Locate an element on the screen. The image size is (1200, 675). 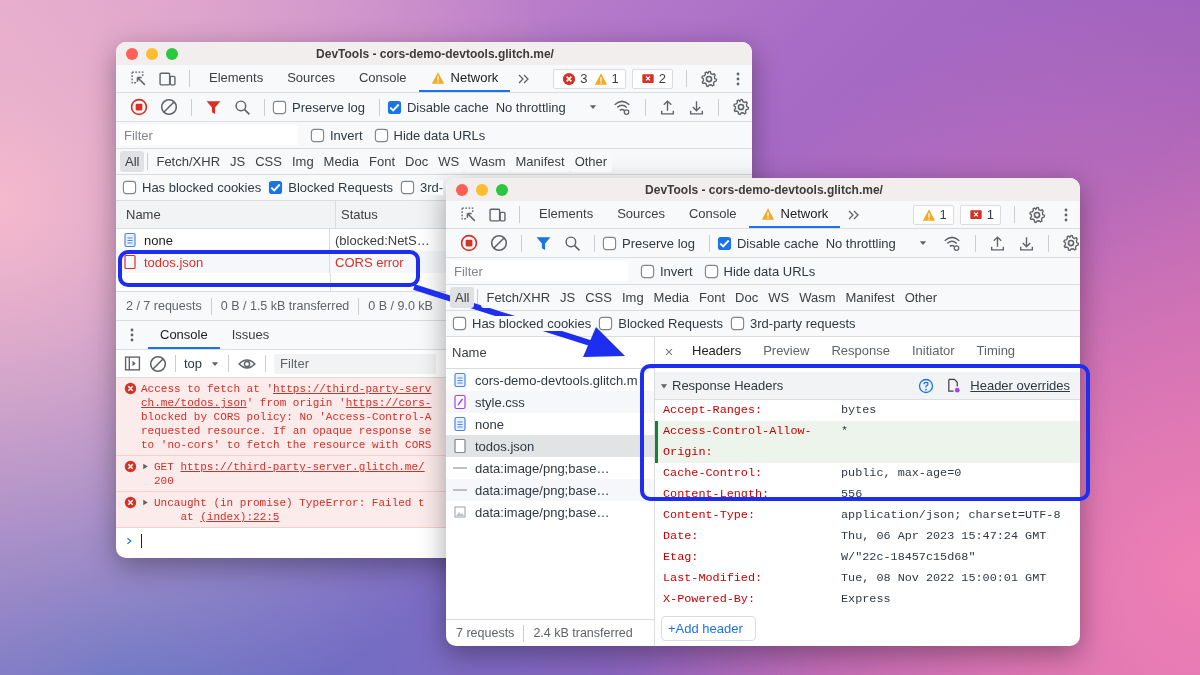
request-row: cors-demo-devtools.glitch.m is located at coordinates (550, 380).